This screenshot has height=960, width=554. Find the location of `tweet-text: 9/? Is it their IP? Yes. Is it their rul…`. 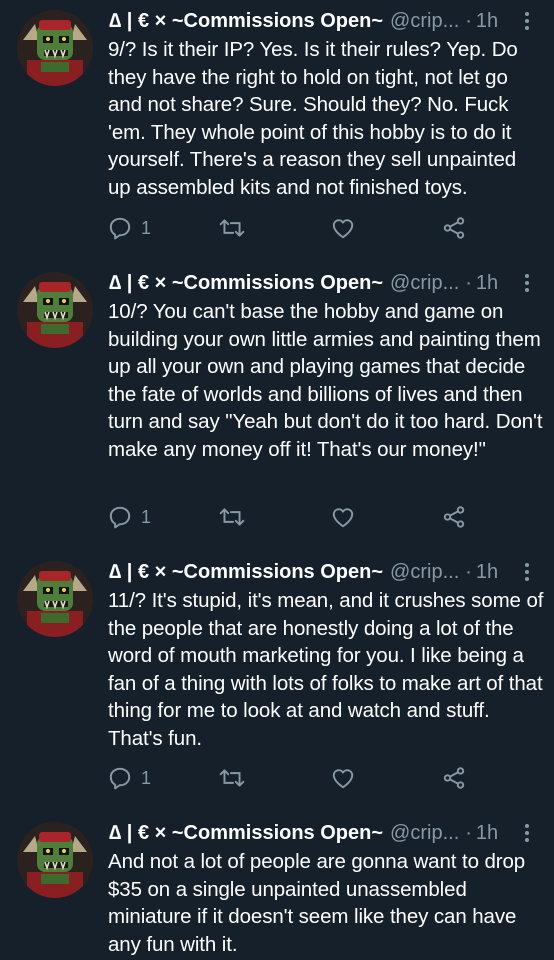

tweet-text: 9/? Is it their IP? Yes. Is it their rul… is located at coordinates (313, 118).